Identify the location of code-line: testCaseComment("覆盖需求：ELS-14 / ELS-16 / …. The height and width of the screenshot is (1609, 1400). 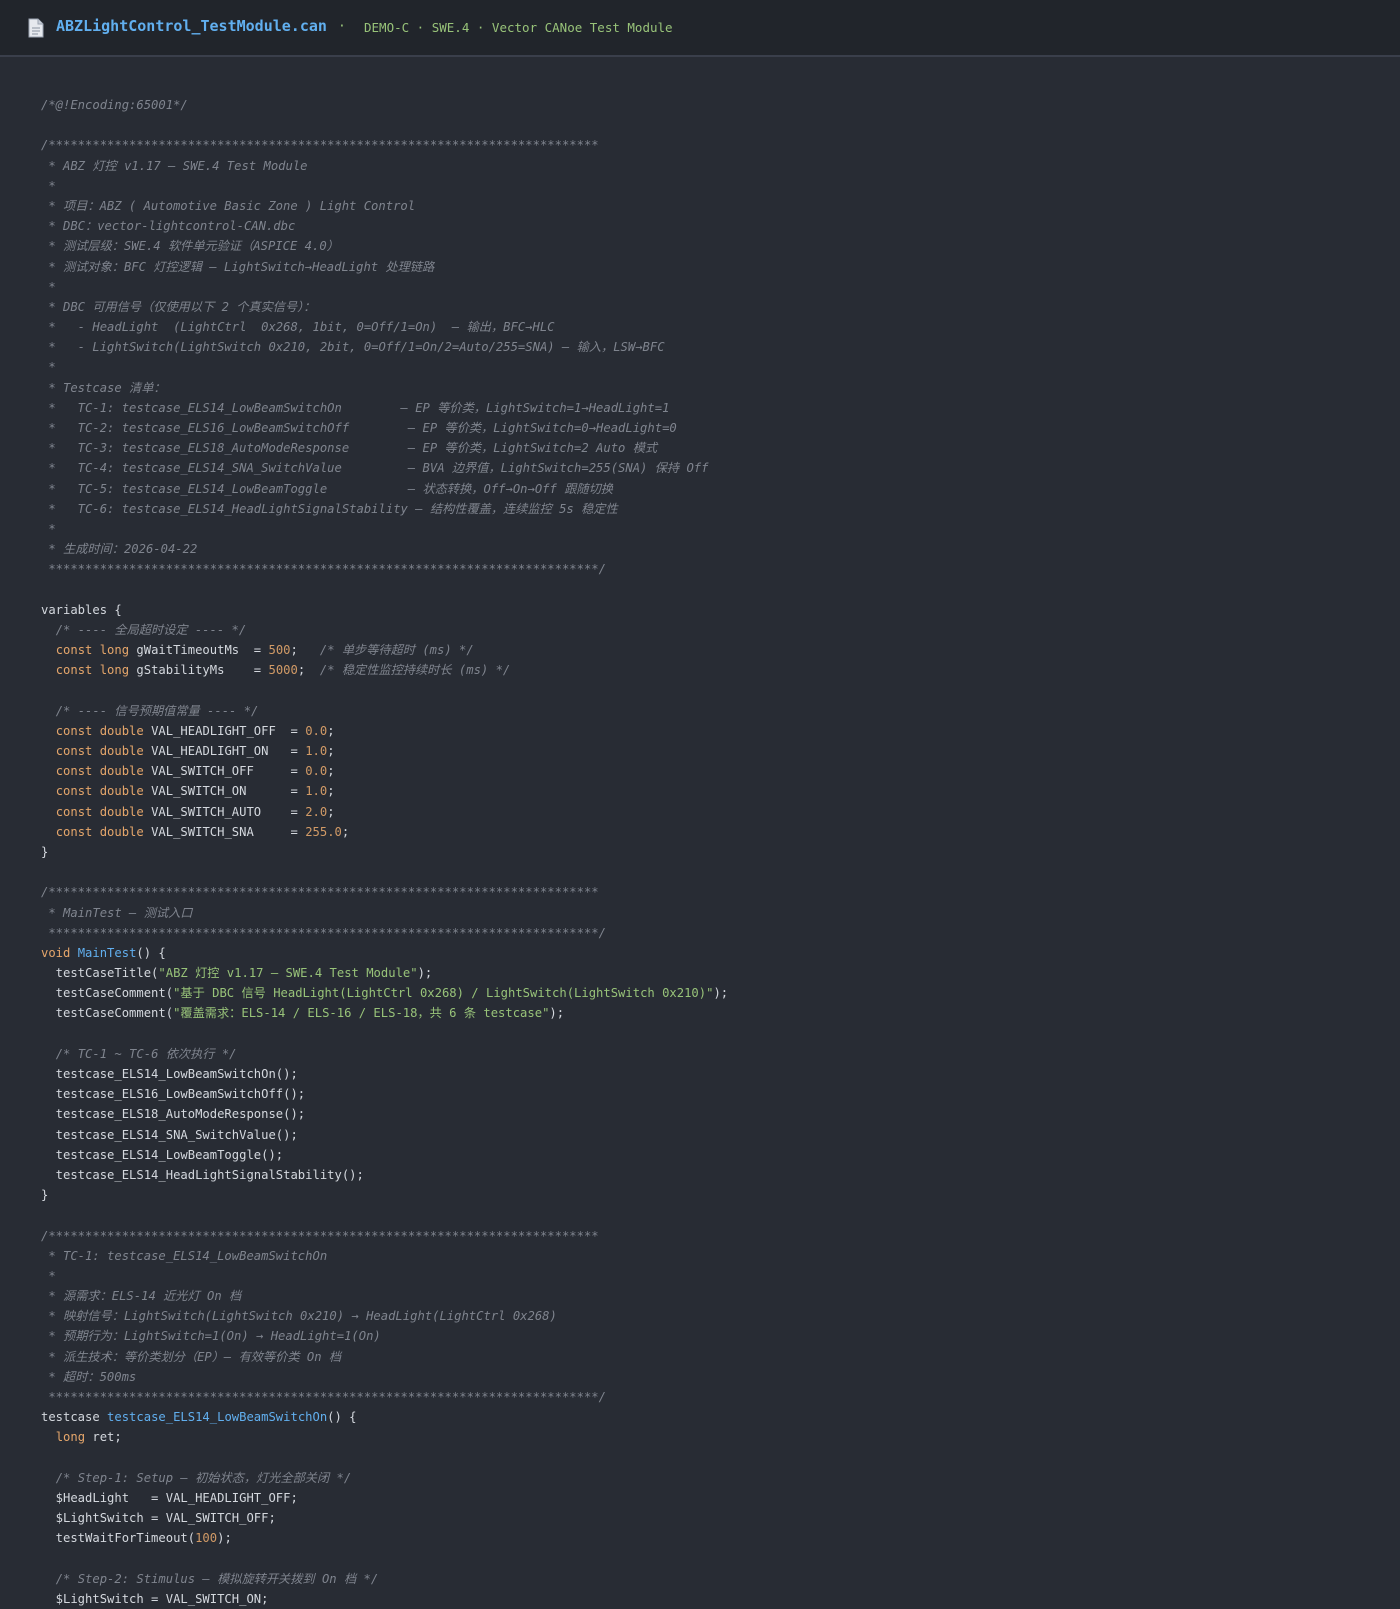
(720, 1013).